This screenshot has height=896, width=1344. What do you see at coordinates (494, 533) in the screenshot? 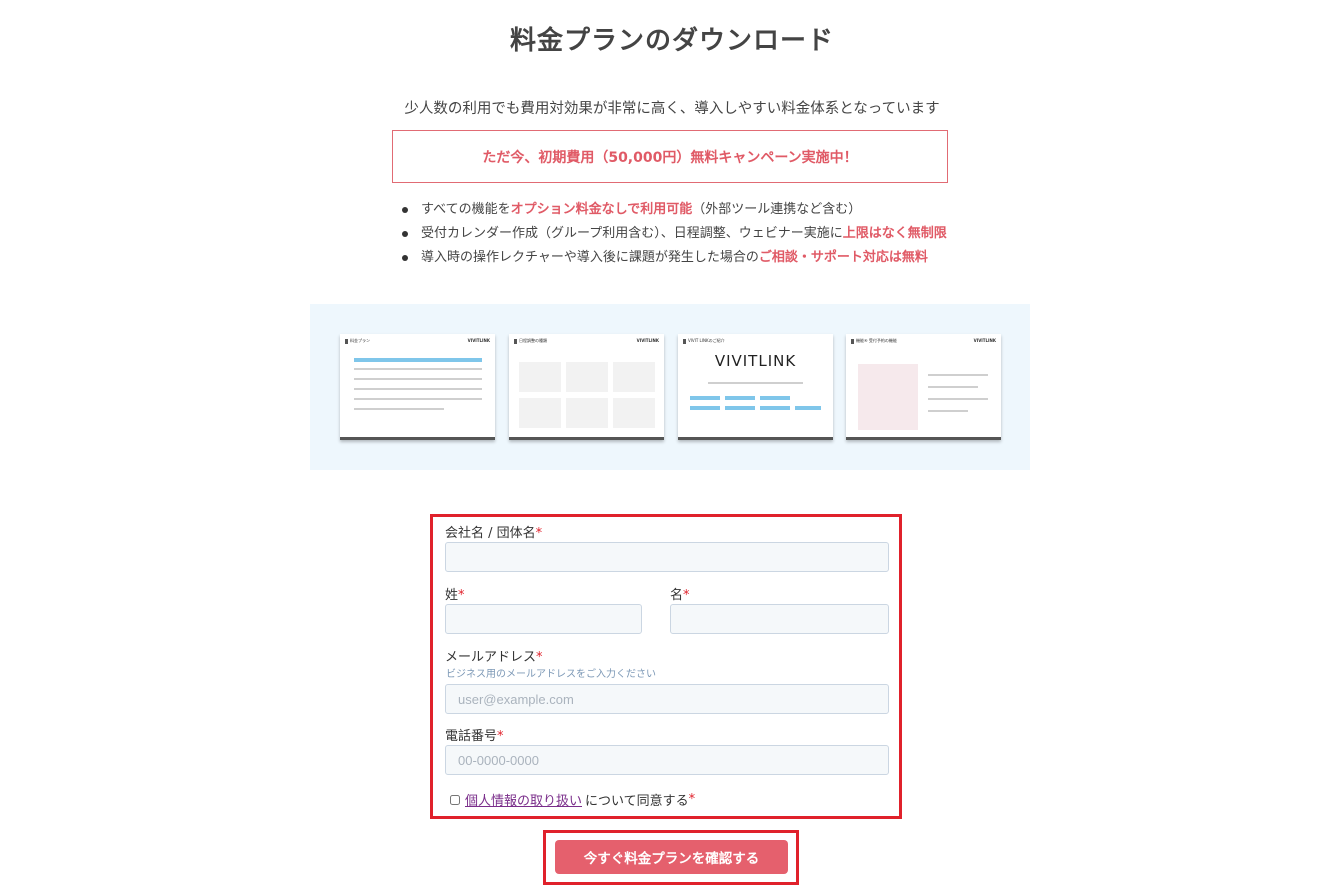
I see `company-label: 会社名 / 団体名*` at bounding box center [494, 533].